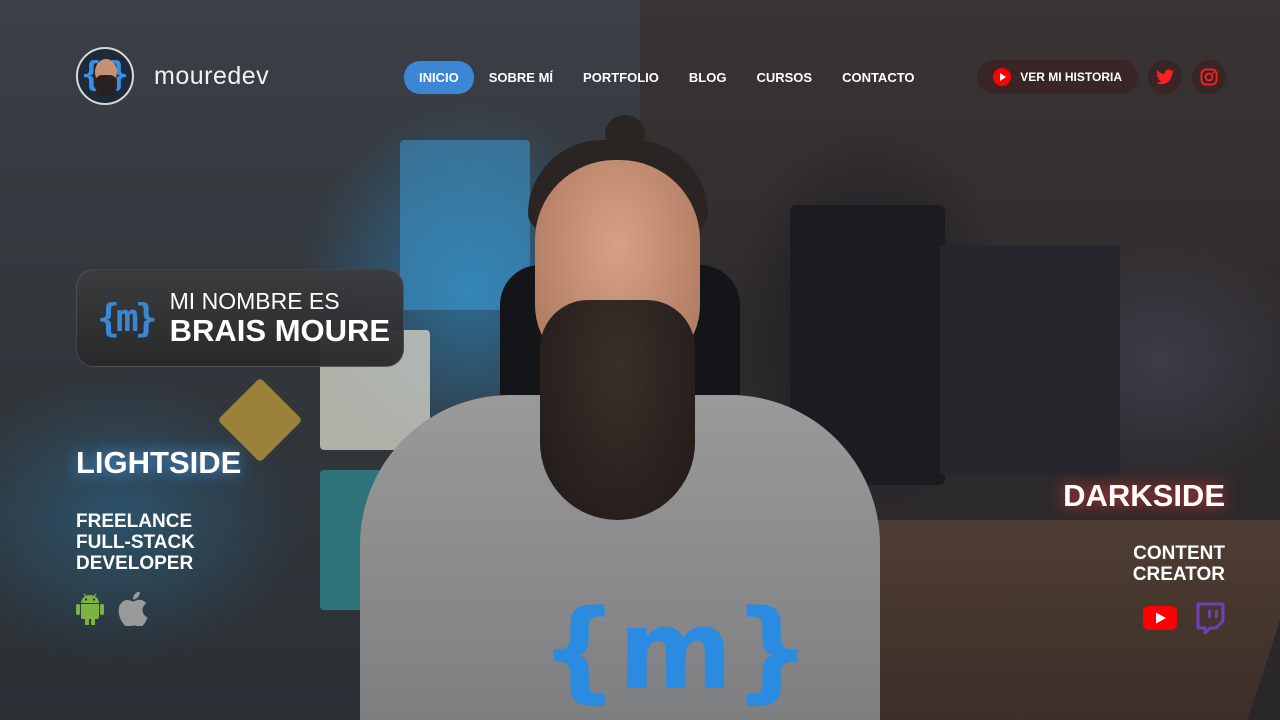 The height and width of the screenshot is (720, 1280). What do you see at coordinates (90, 609) in the screenshot?
I see `android-icon` at bounding box center [90, 609].